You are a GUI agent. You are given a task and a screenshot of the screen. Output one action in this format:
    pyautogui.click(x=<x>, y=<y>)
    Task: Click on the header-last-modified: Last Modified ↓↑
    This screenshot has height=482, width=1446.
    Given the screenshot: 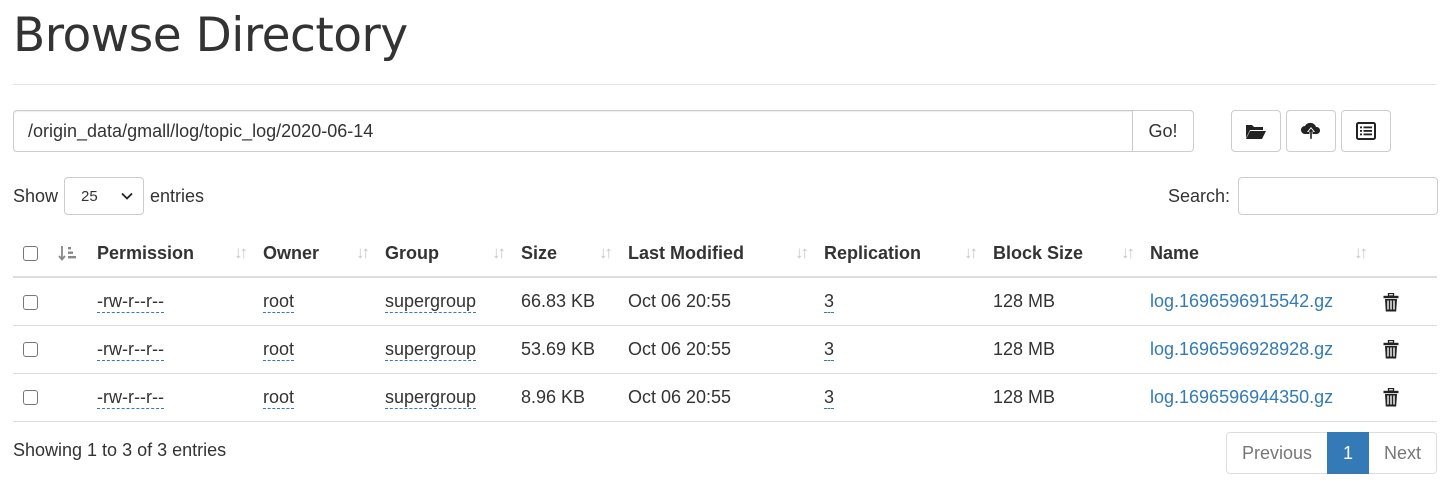 What is the action you would take?
    pyautogui.click(x=716, y=254)
    